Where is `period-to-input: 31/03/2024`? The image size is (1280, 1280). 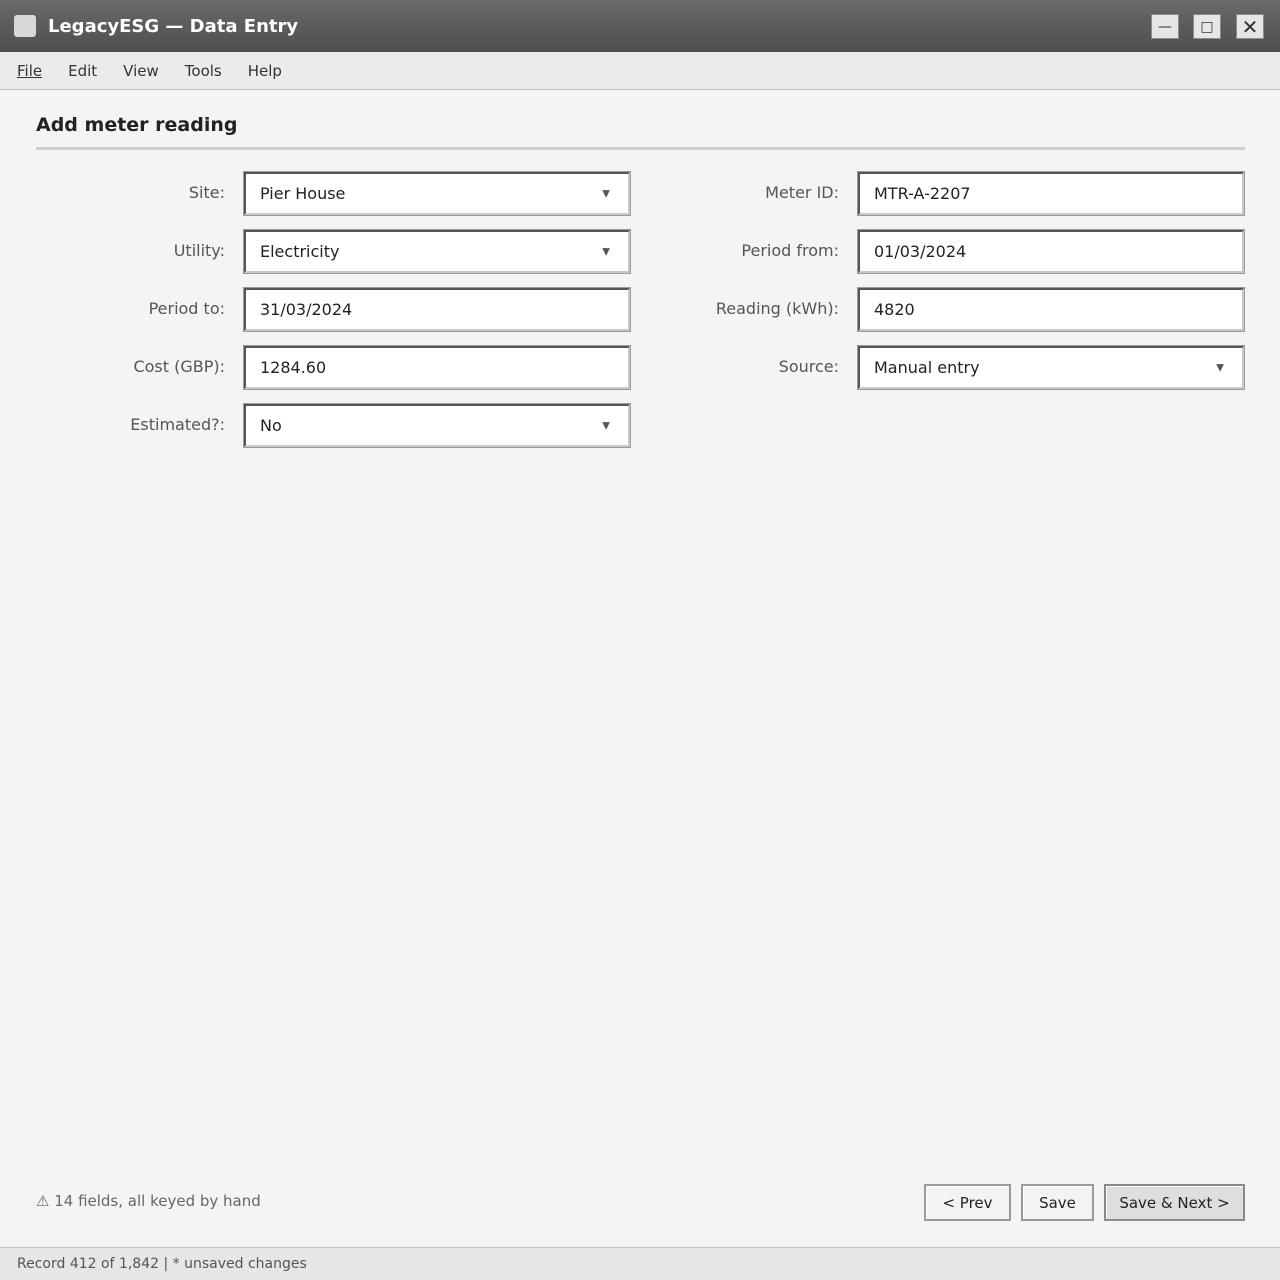 period-to-input: 31/03/2024 is located at coordinates (437, 309).